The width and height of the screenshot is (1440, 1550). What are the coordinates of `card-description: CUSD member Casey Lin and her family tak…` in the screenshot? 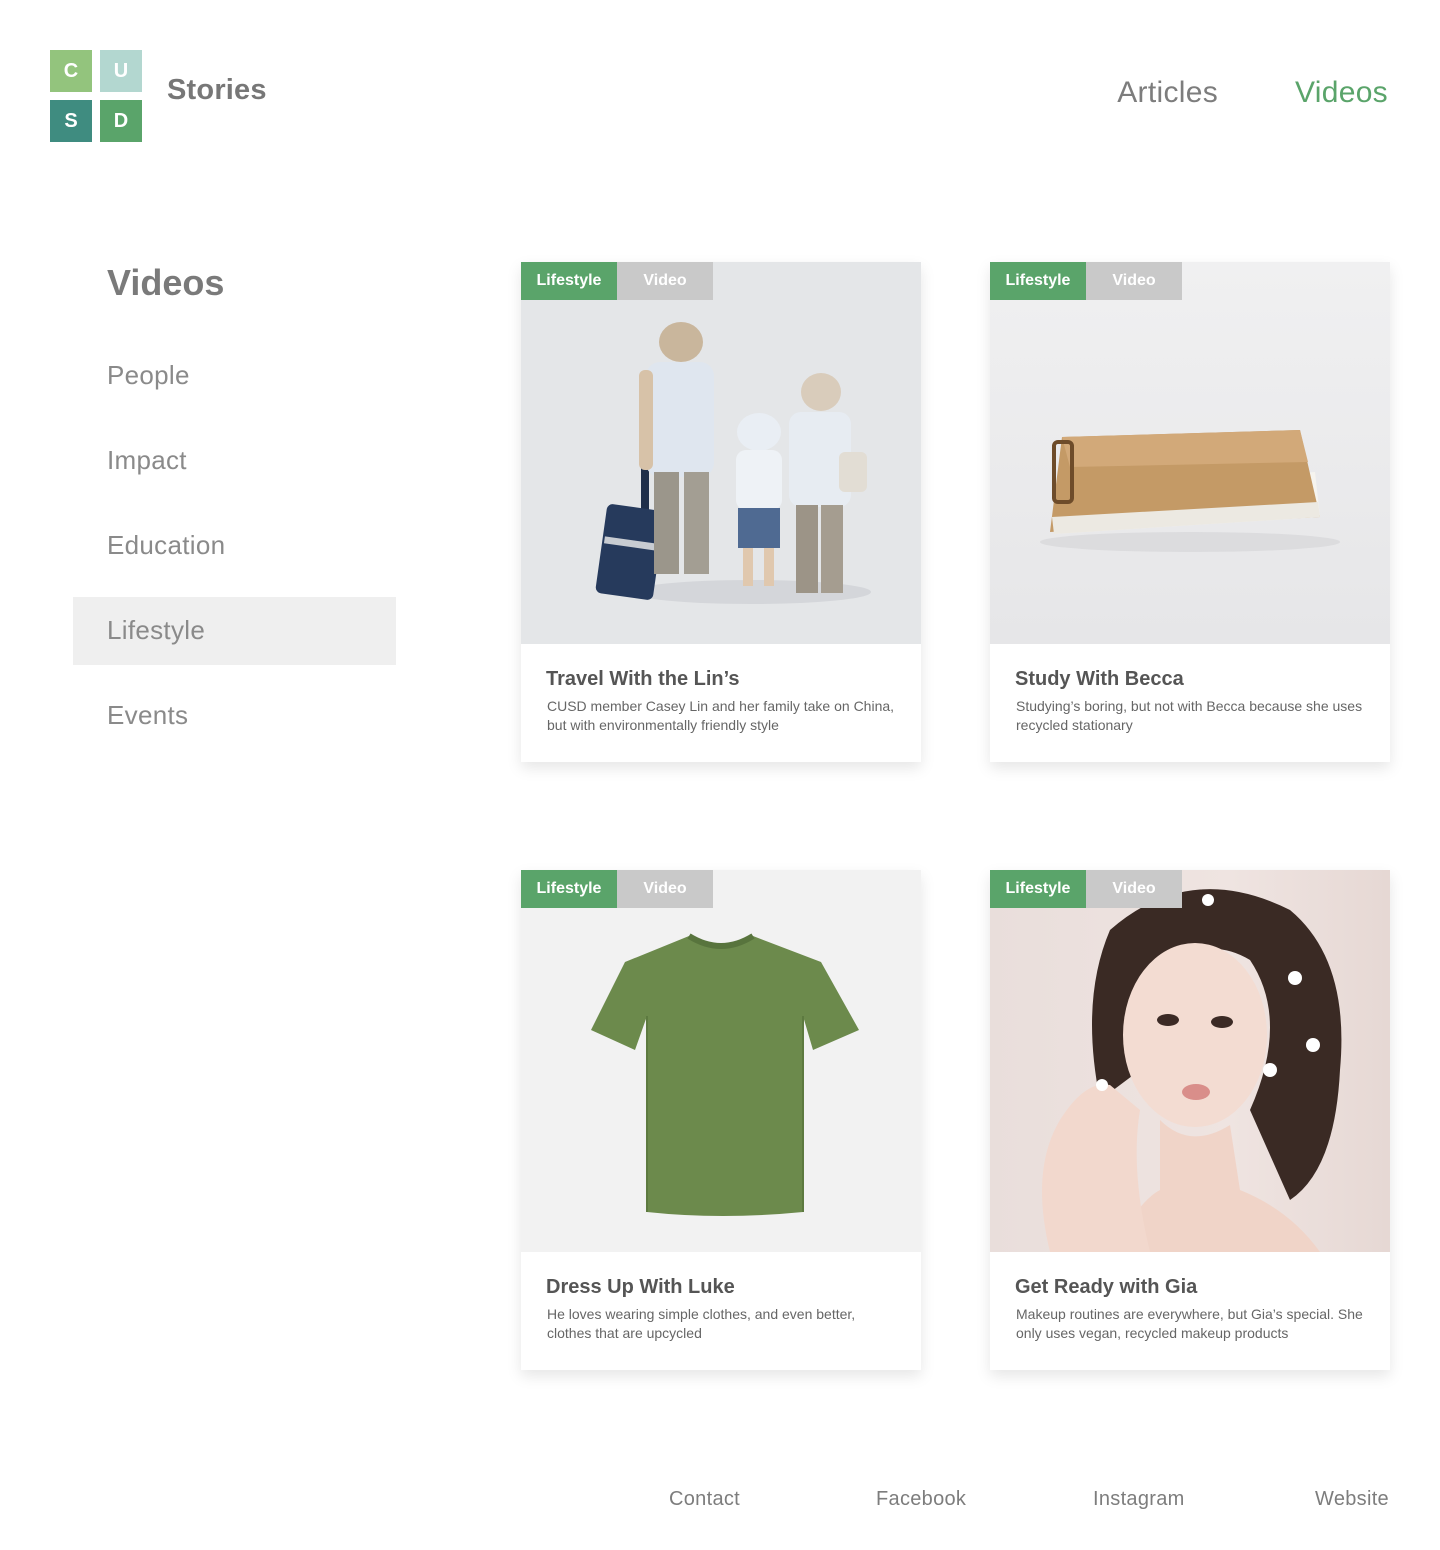 It's located at (721, 715).